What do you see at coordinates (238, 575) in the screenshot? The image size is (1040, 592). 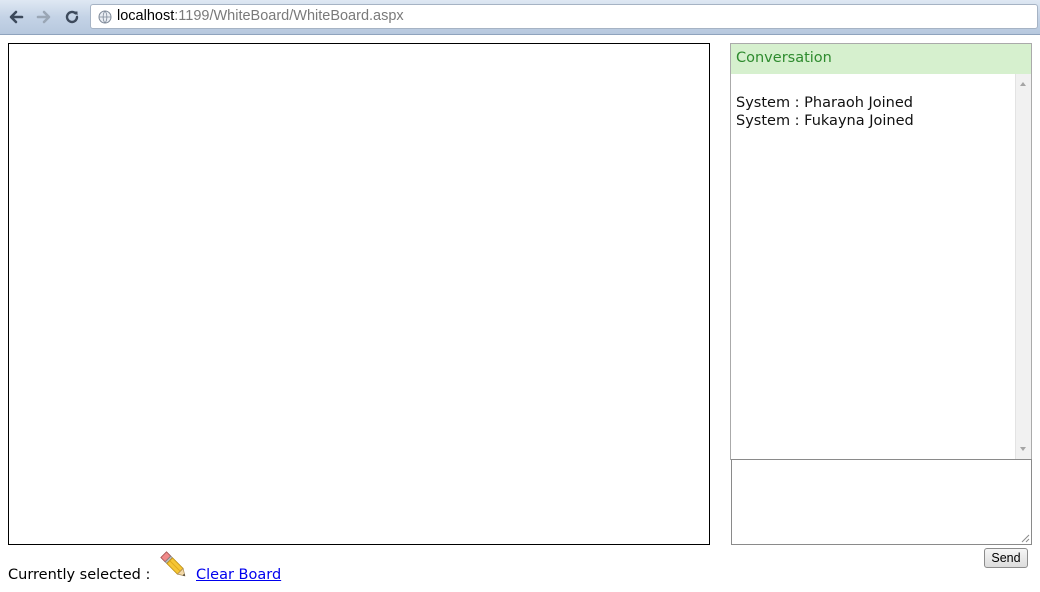 I see `clear-board-link: Clear Board` at bounding box center [238, 575].